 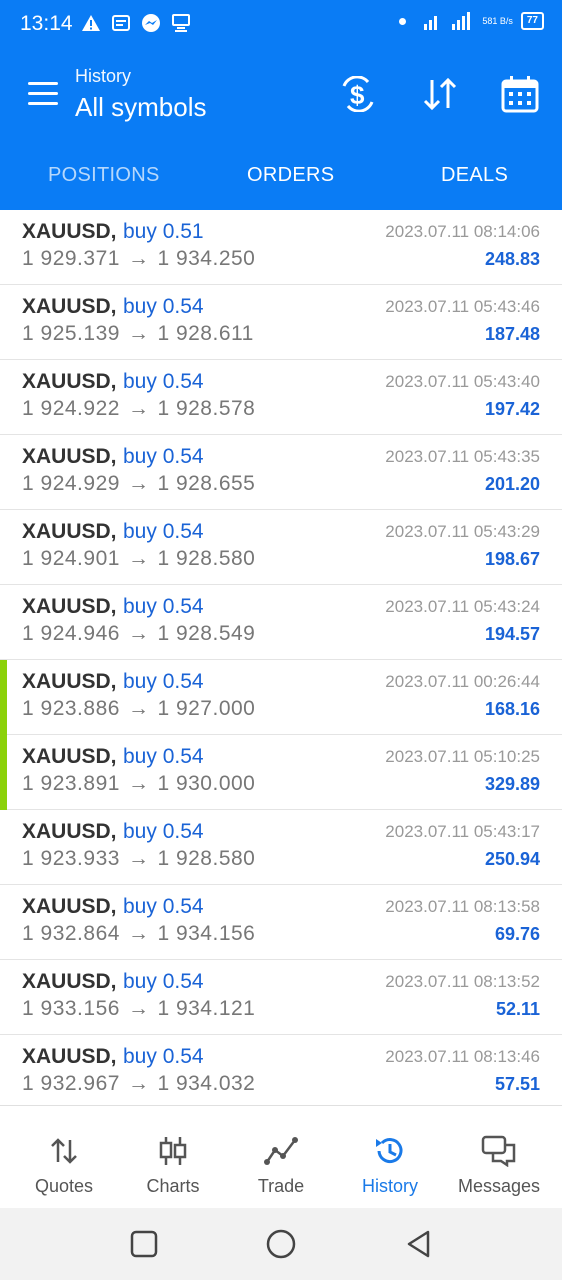 I want to click on nav-messages: Messages, so click(x=499, y=1157).